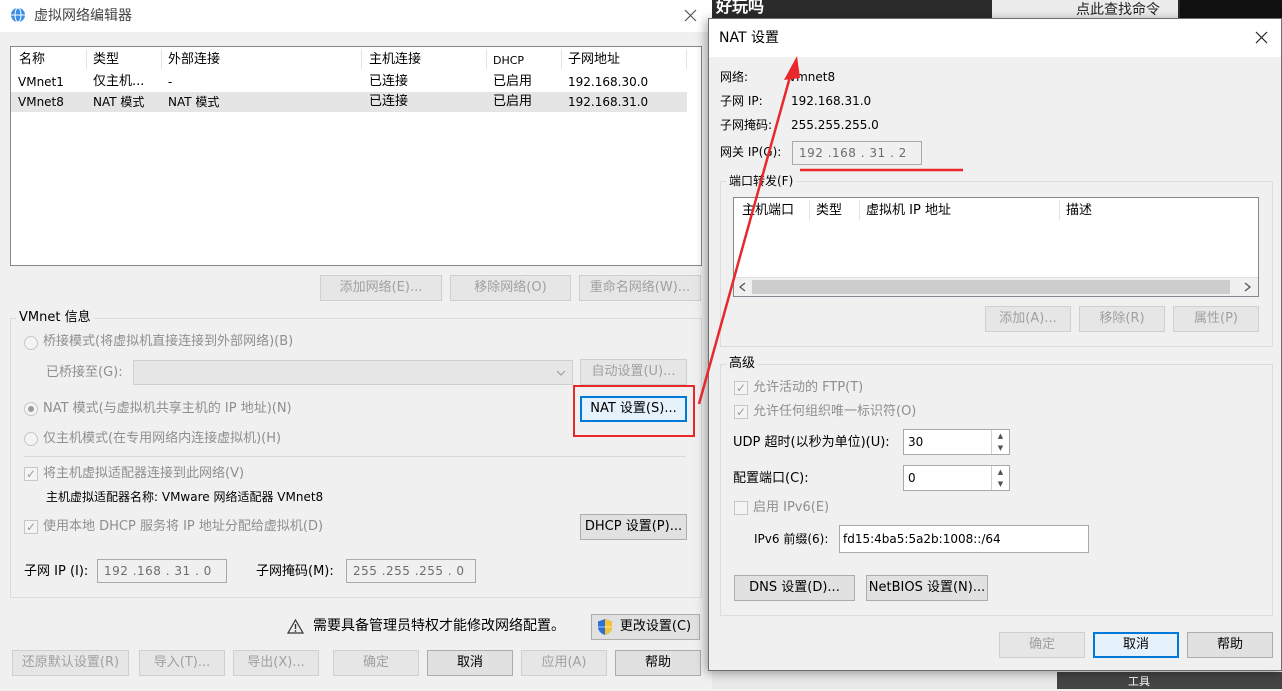 Image resolution: width=1282 pixels, height=691 pixels. I want to click on change-settings-button: 更改设置(C), so click(645, 627).